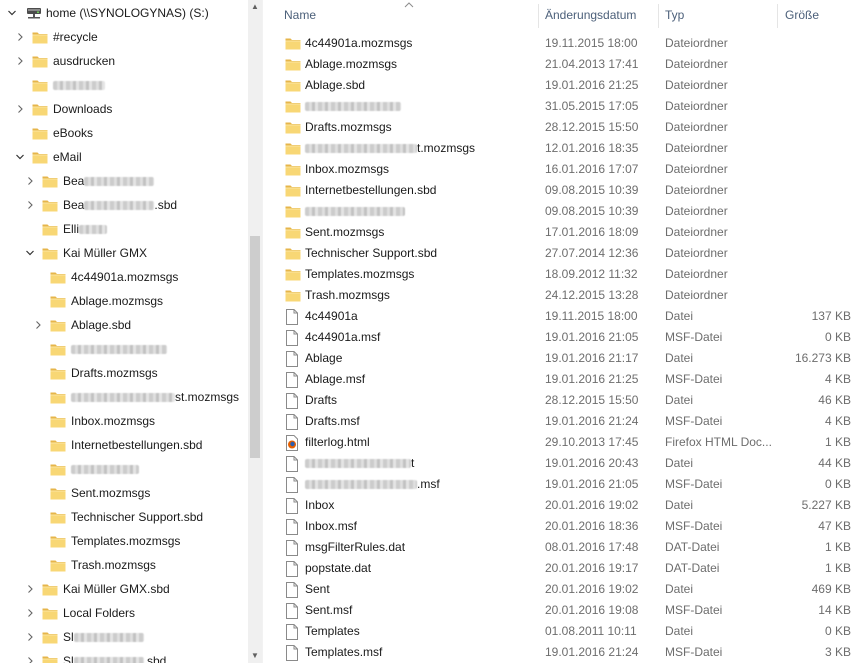 The image size is (855, 663). What do you see at coordinates (124, 589) in the screenshot?
I see `tree-item: Kai Müller GMX.sbd` at bounding box center [124, 589].